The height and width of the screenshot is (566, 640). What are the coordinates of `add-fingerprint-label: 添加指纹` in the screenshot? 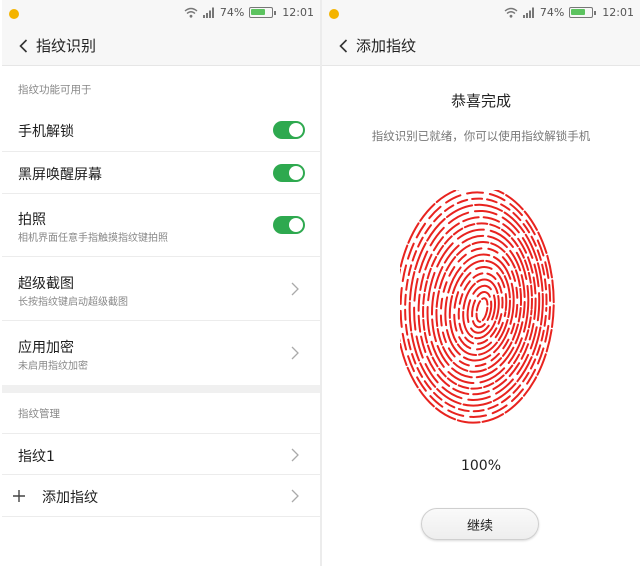 It's located at (70, 498).